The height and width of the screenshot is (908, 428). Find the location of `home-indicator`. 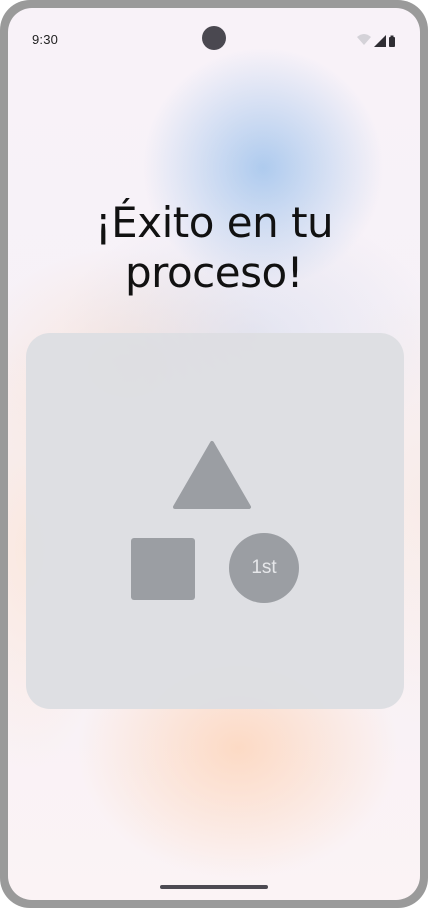

home-indicator is located at coordinates (214, 887).